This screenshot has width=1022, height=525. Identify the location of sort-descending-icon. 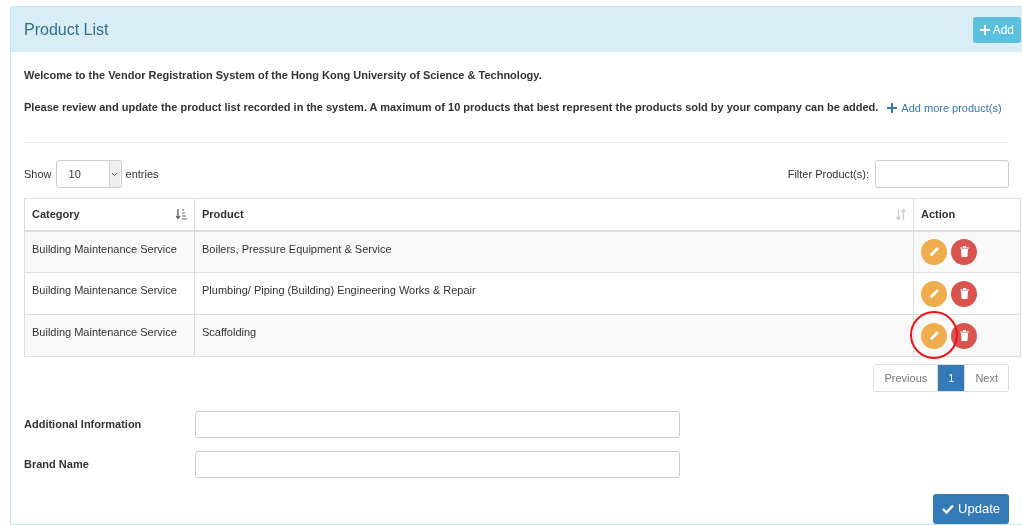
(181, 214).